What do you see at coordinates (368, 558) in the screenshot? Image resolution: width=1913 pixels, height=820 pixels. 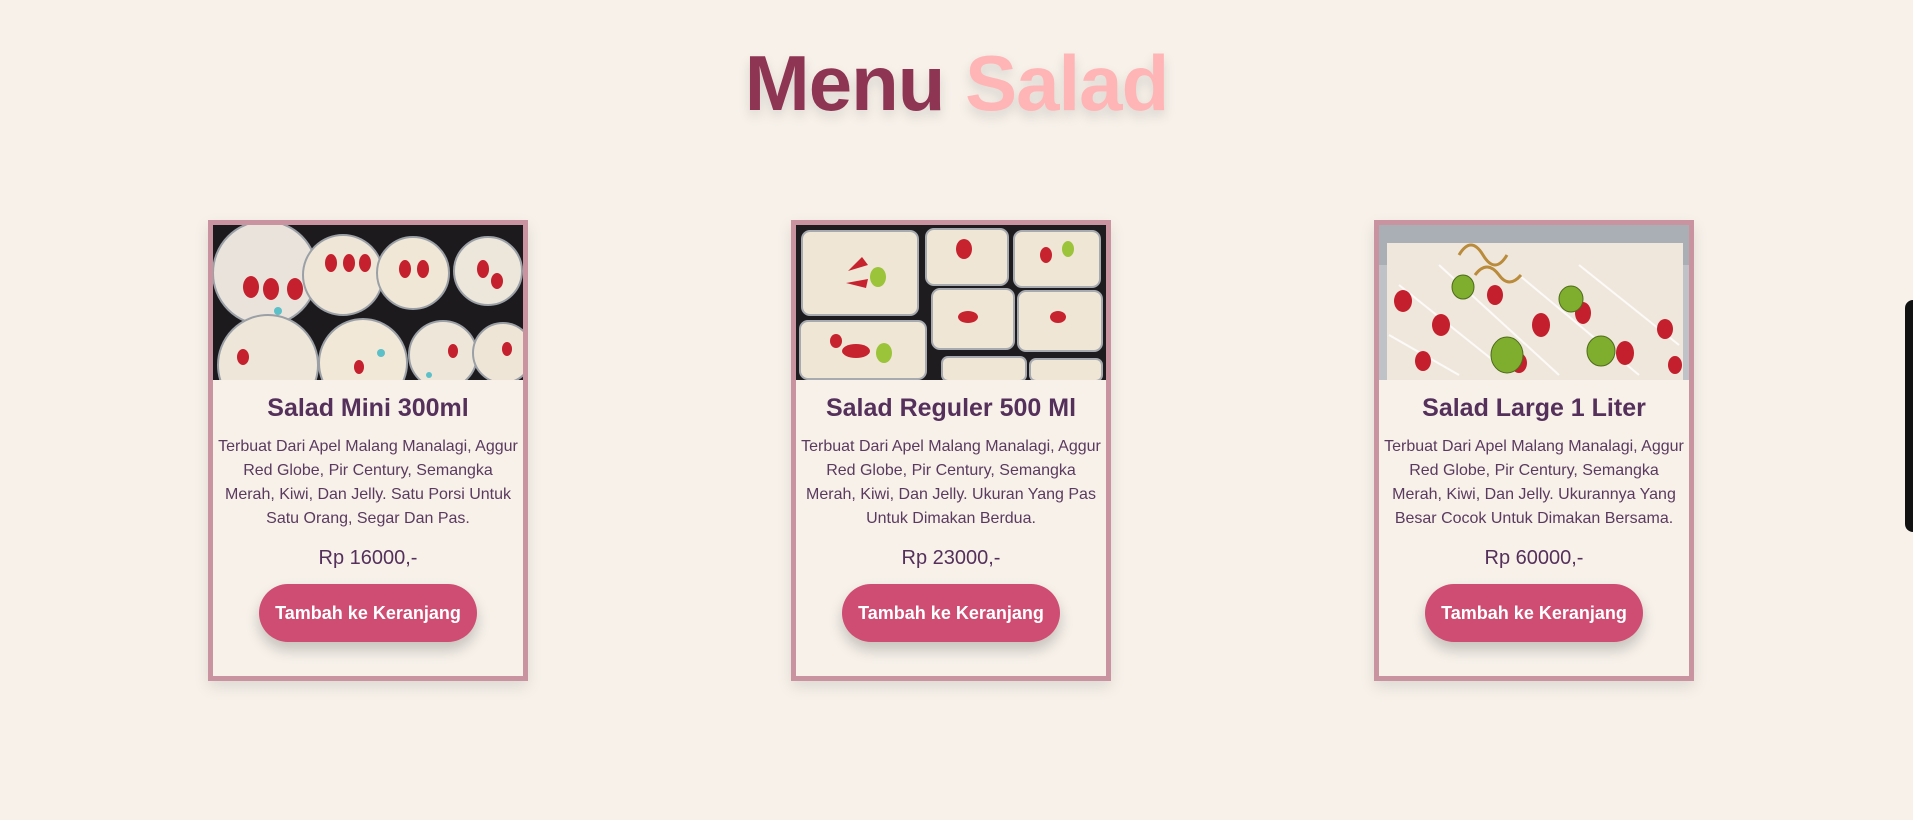 I see `product-price: Rp 16000,-` at bounding box center [368, 558].